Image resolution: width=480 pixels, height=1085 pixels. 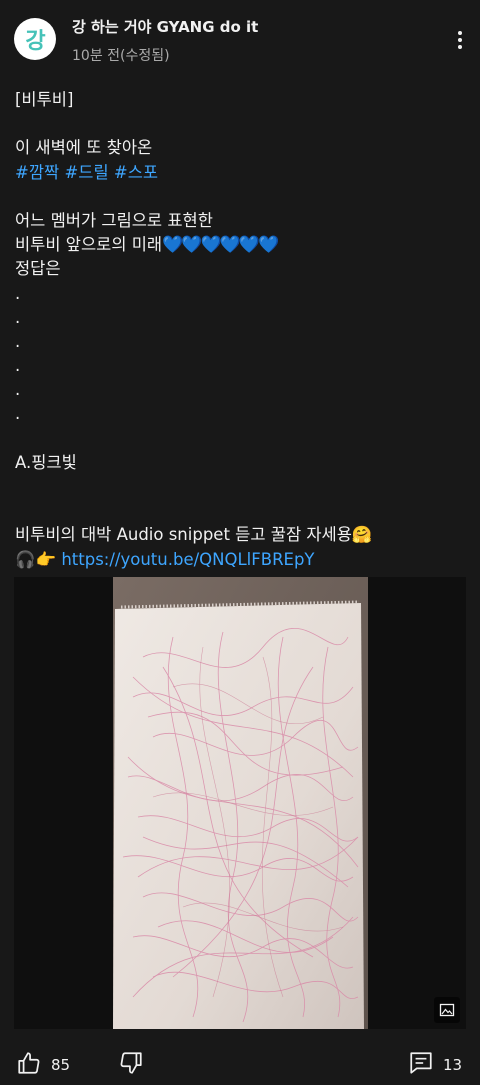 I want to click on comment-count: 13, so click(x=453, y=1065).